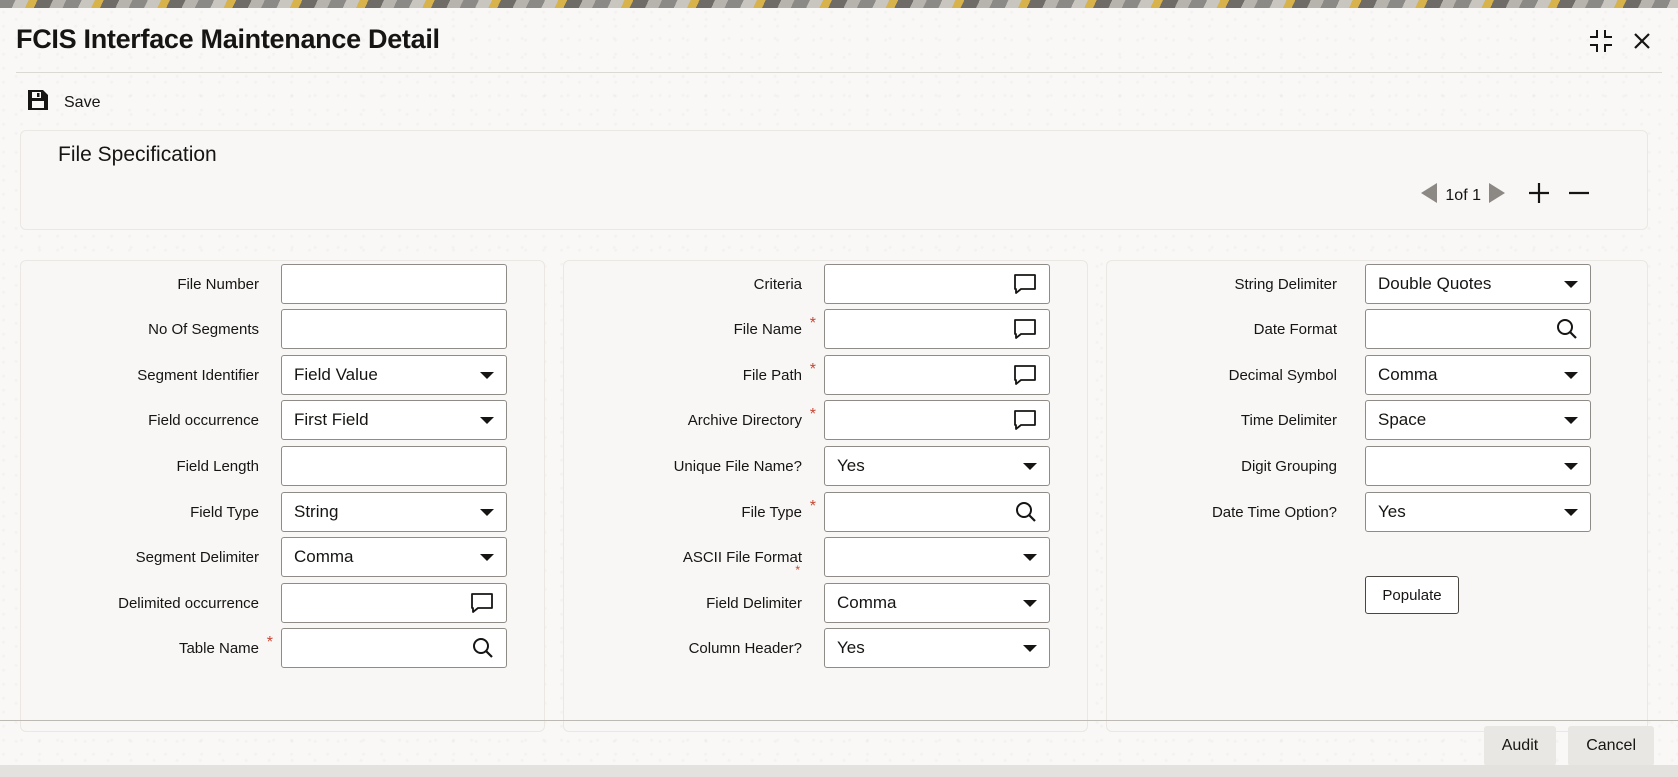 The height and width of the screenshot is (777, 1678). Describe the element at coordinates (937, 512) in the screenshot. I see `file-type-input` at that location.